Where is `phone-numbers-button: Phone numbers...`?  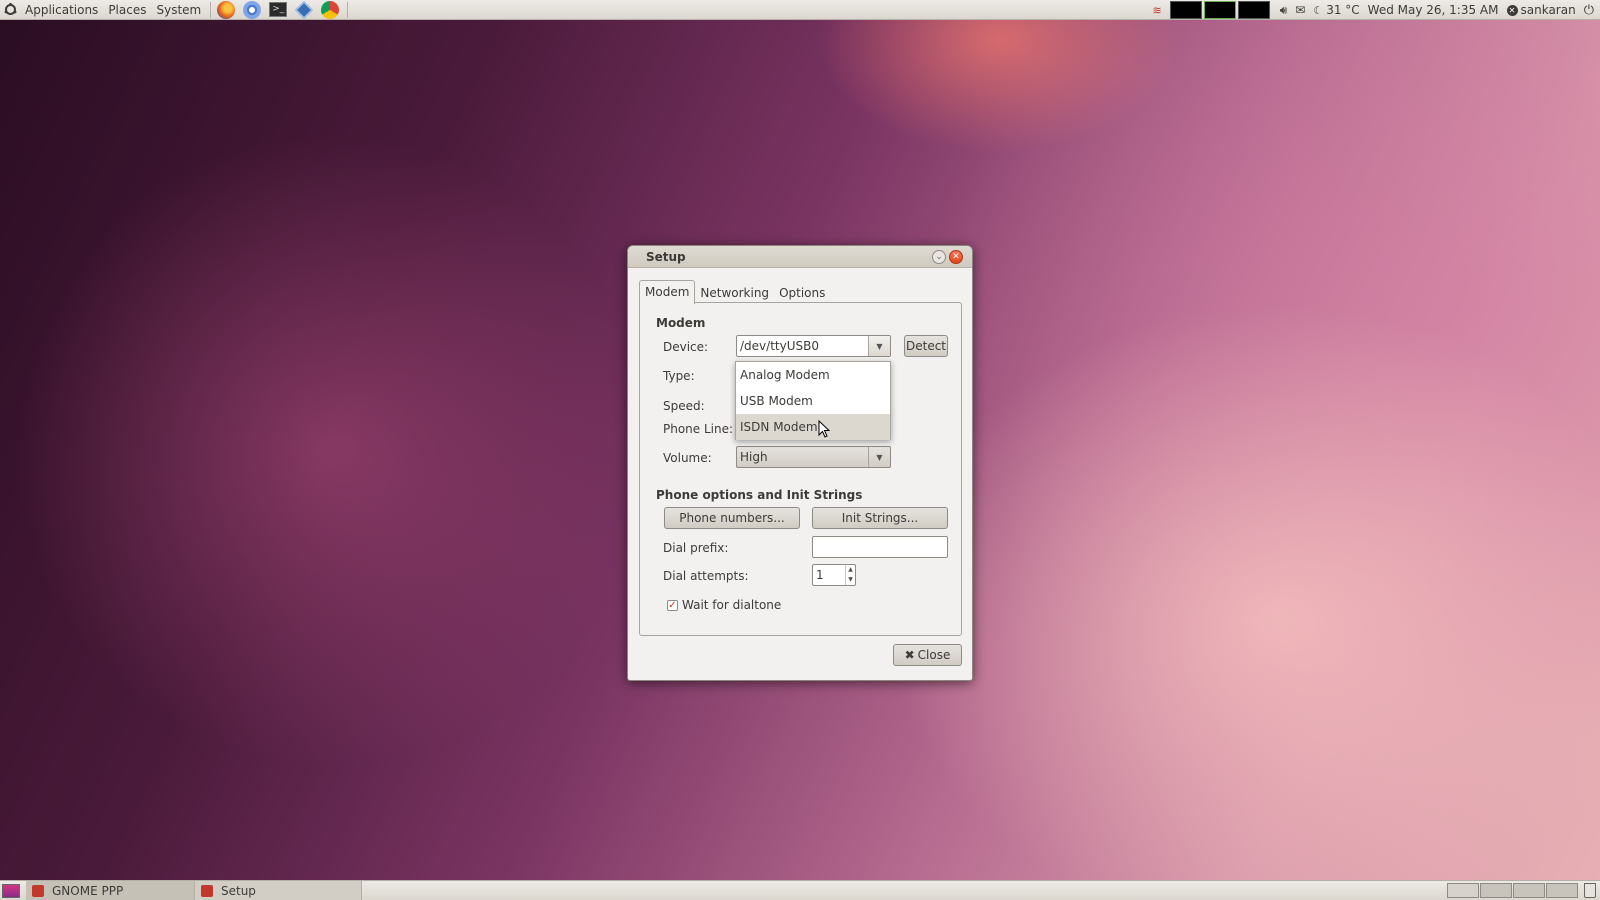
phone-numbers-button: Phone numbers... is located at coordinates (732, 518).